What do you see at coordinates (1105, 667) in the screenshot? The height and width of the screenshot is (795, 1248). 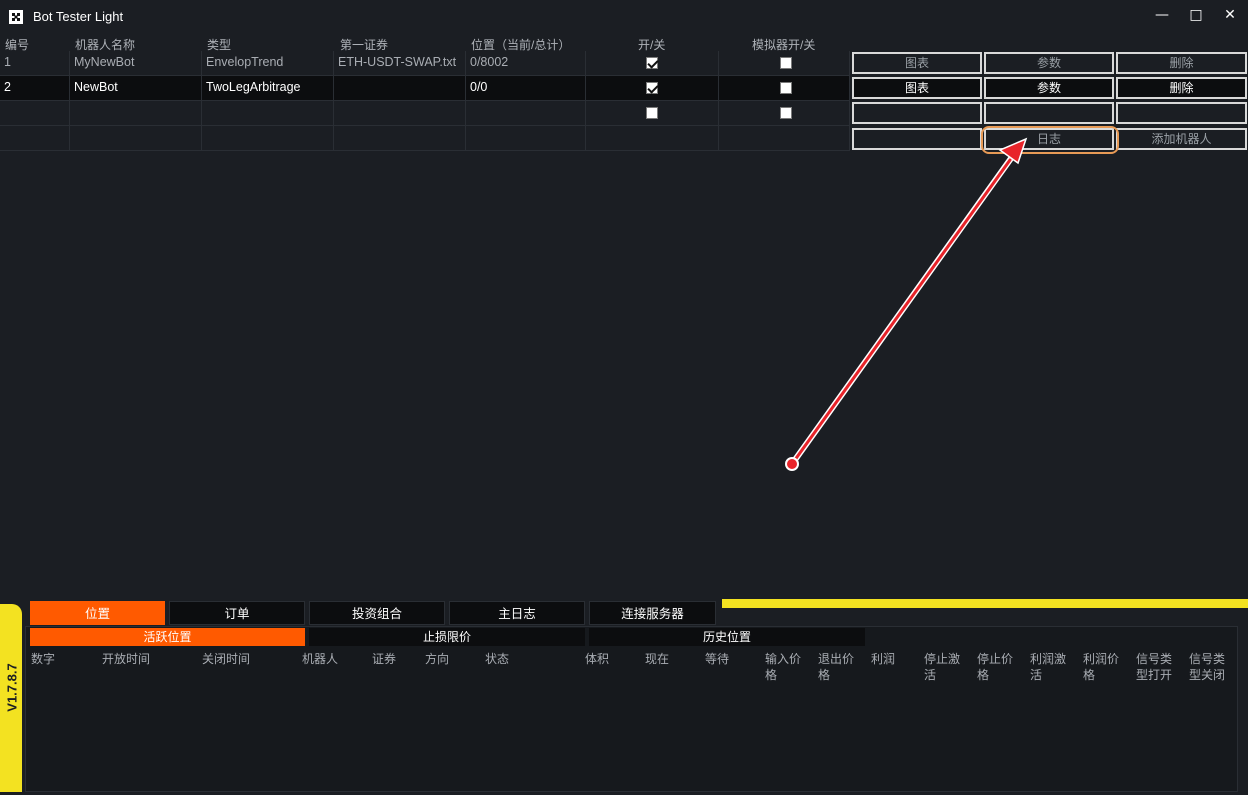 I see `column-profit-price: 利润价格` at bounding box center [1105, 667].